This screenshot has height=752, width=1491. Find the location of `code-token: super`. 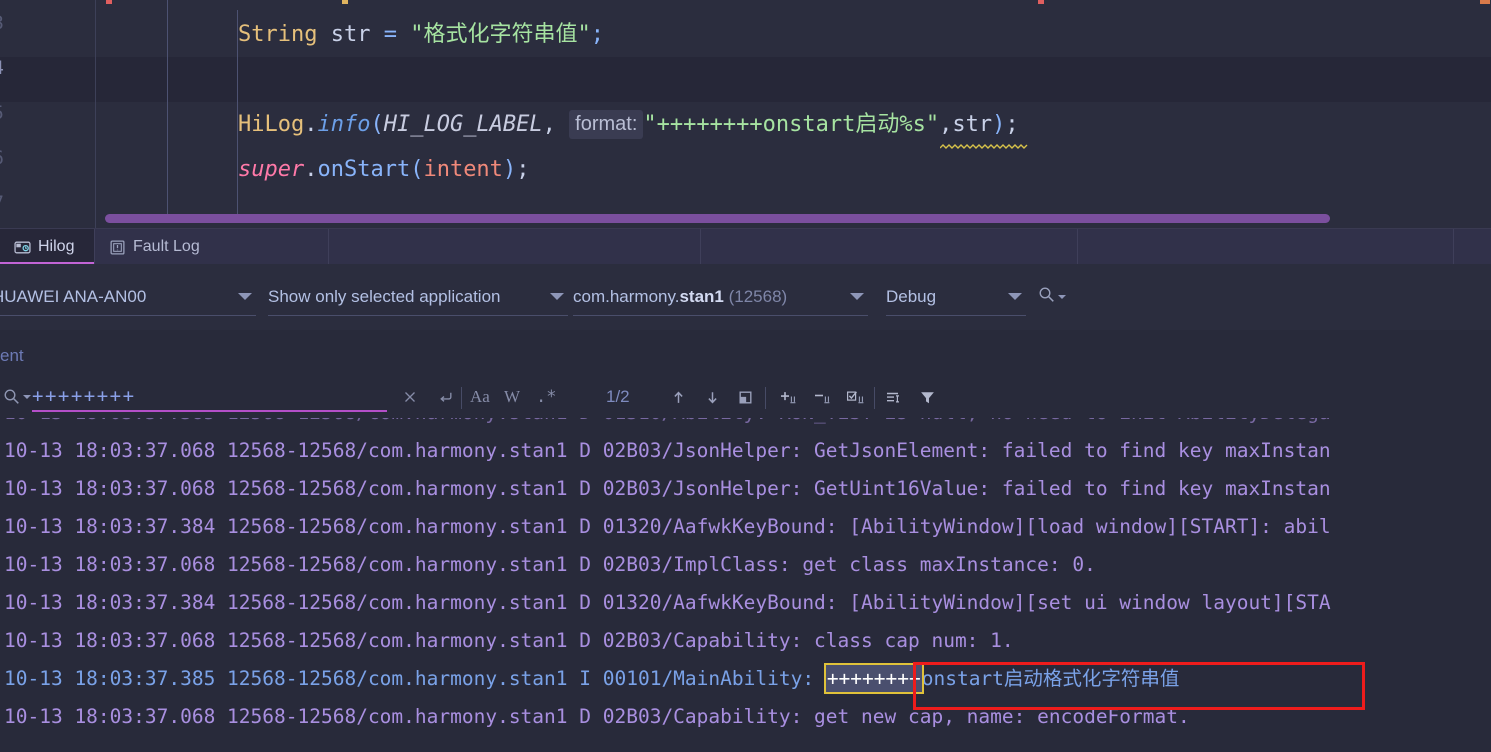

code-token: super is located at coordinates (271, 169).